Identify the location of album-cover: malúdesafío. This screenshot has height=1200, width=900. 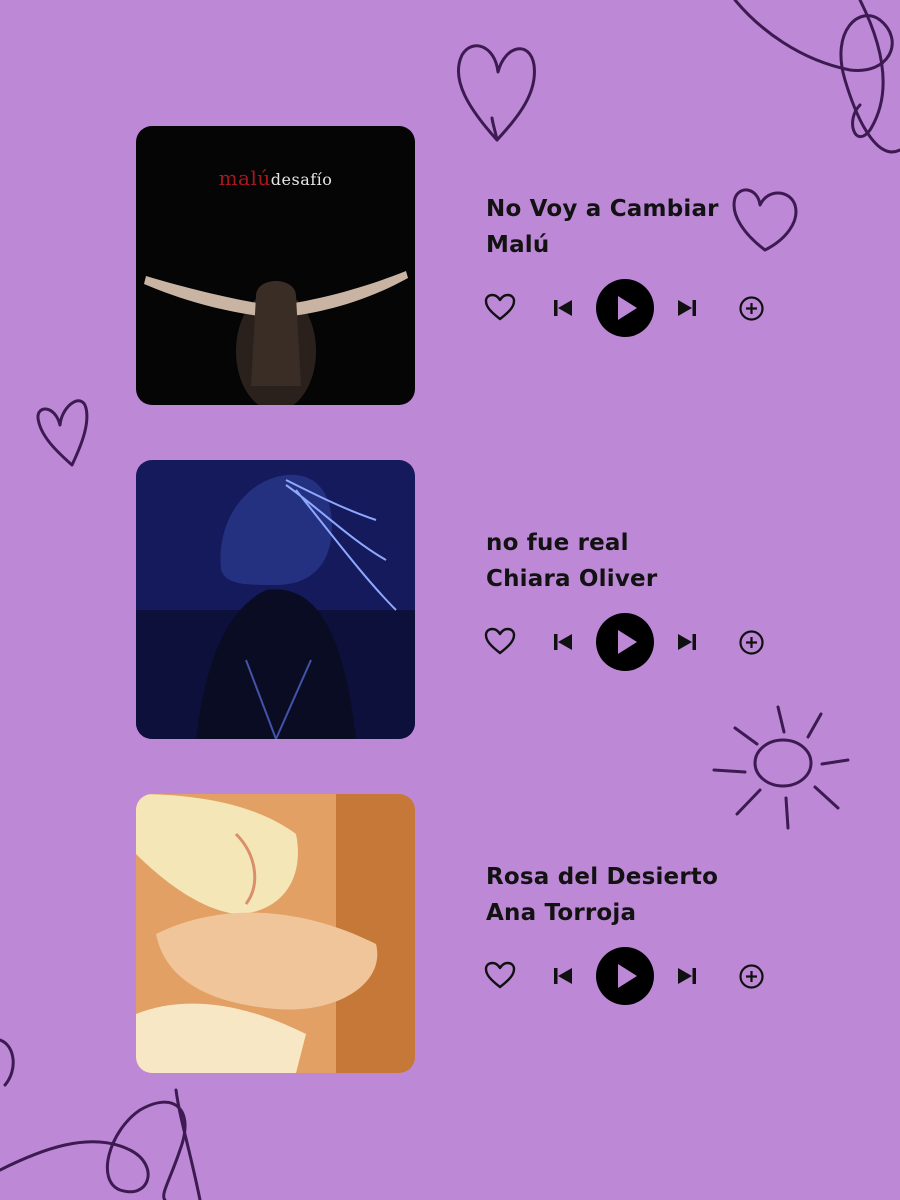
(275, 265).